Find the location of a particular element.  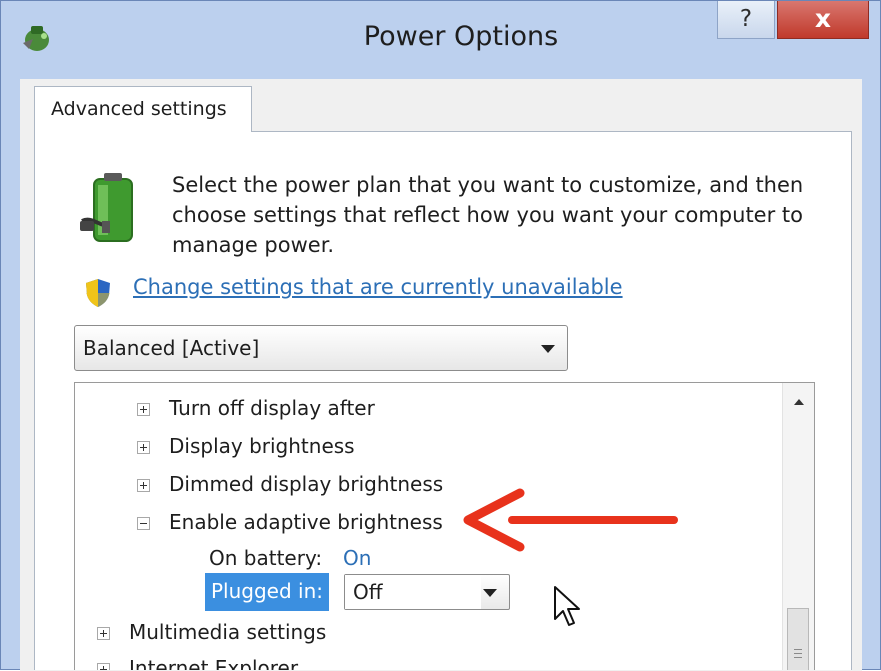

power-plan-value: Balanced [Active] is located at coordinates (171, 348).